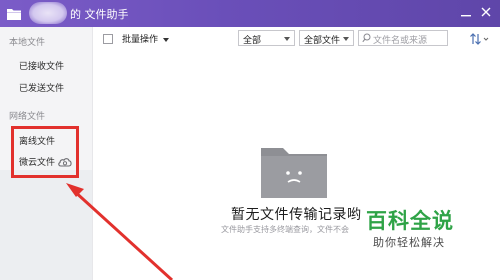 The height and width of the screenshot is (280, 500). What do you see at coordinates (400, 41) in the screenshot?
I see `search-placeholder: 文件名或来源` at bounding box center [400, 41].